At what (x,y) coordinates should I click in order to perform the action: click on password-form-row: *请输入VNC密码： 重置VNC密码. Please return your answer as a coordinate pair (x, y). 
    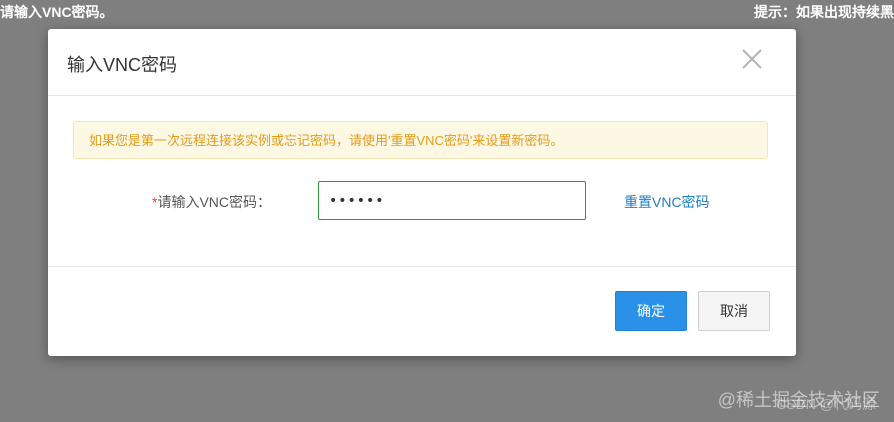
    Looking at the image, I should click on (422, 201).